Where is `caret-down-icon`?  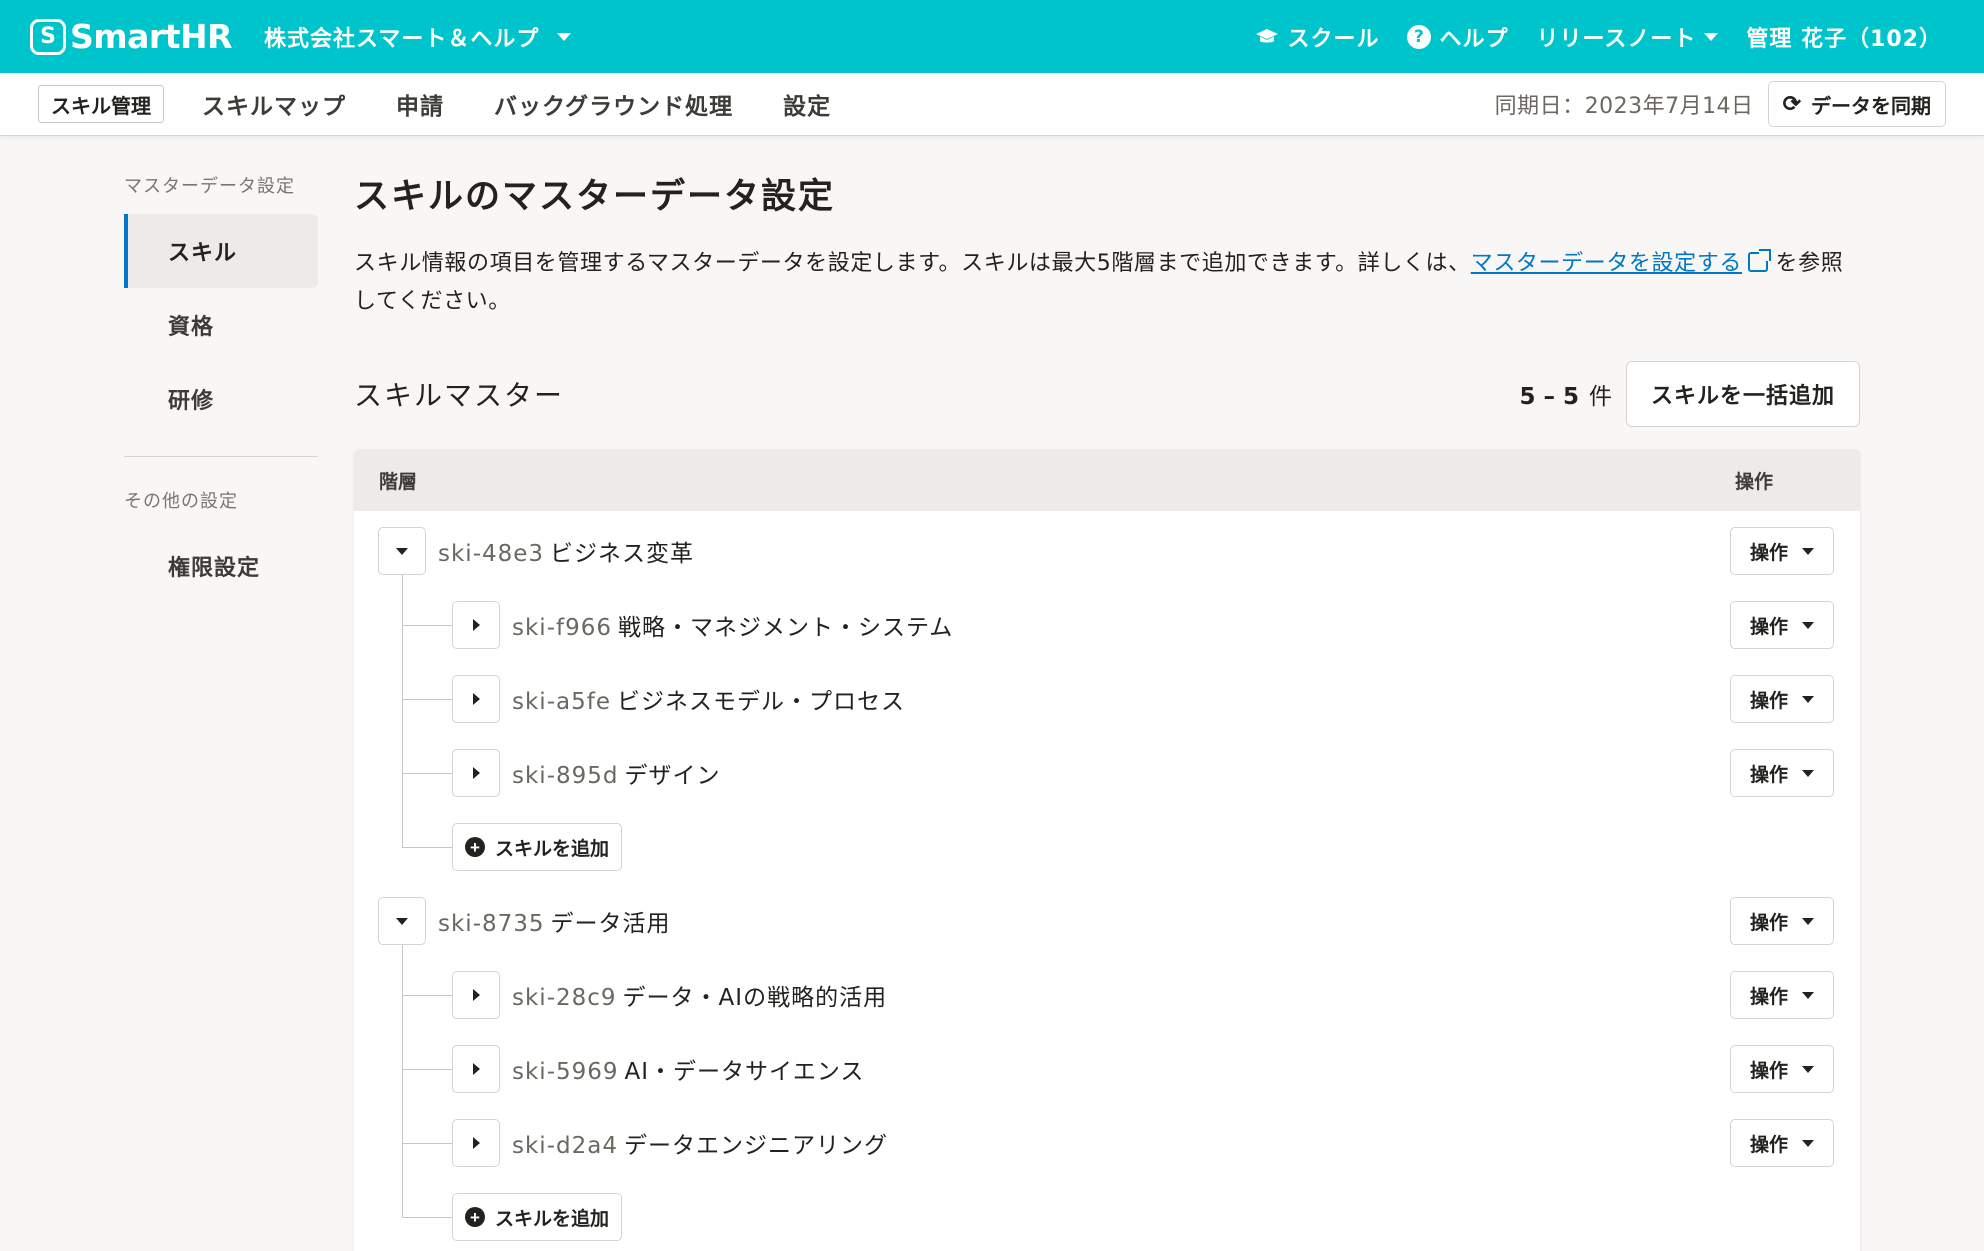
caret-down-icon is located at coordinates (402, 921).